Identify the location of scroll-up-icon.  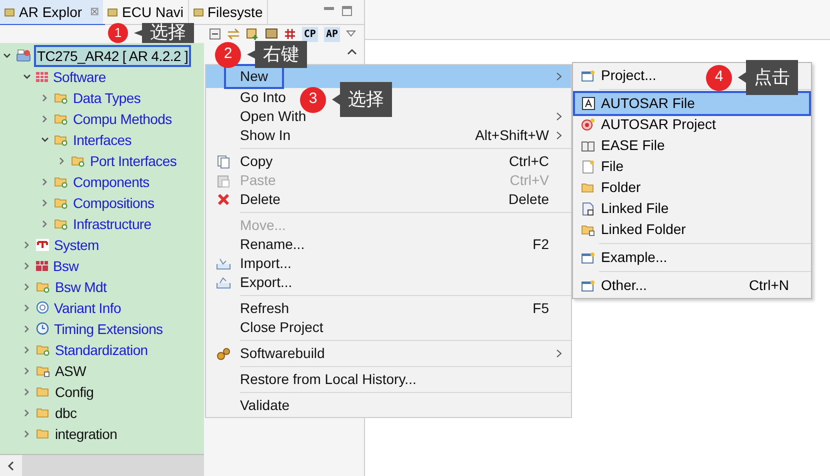
(352, 52).